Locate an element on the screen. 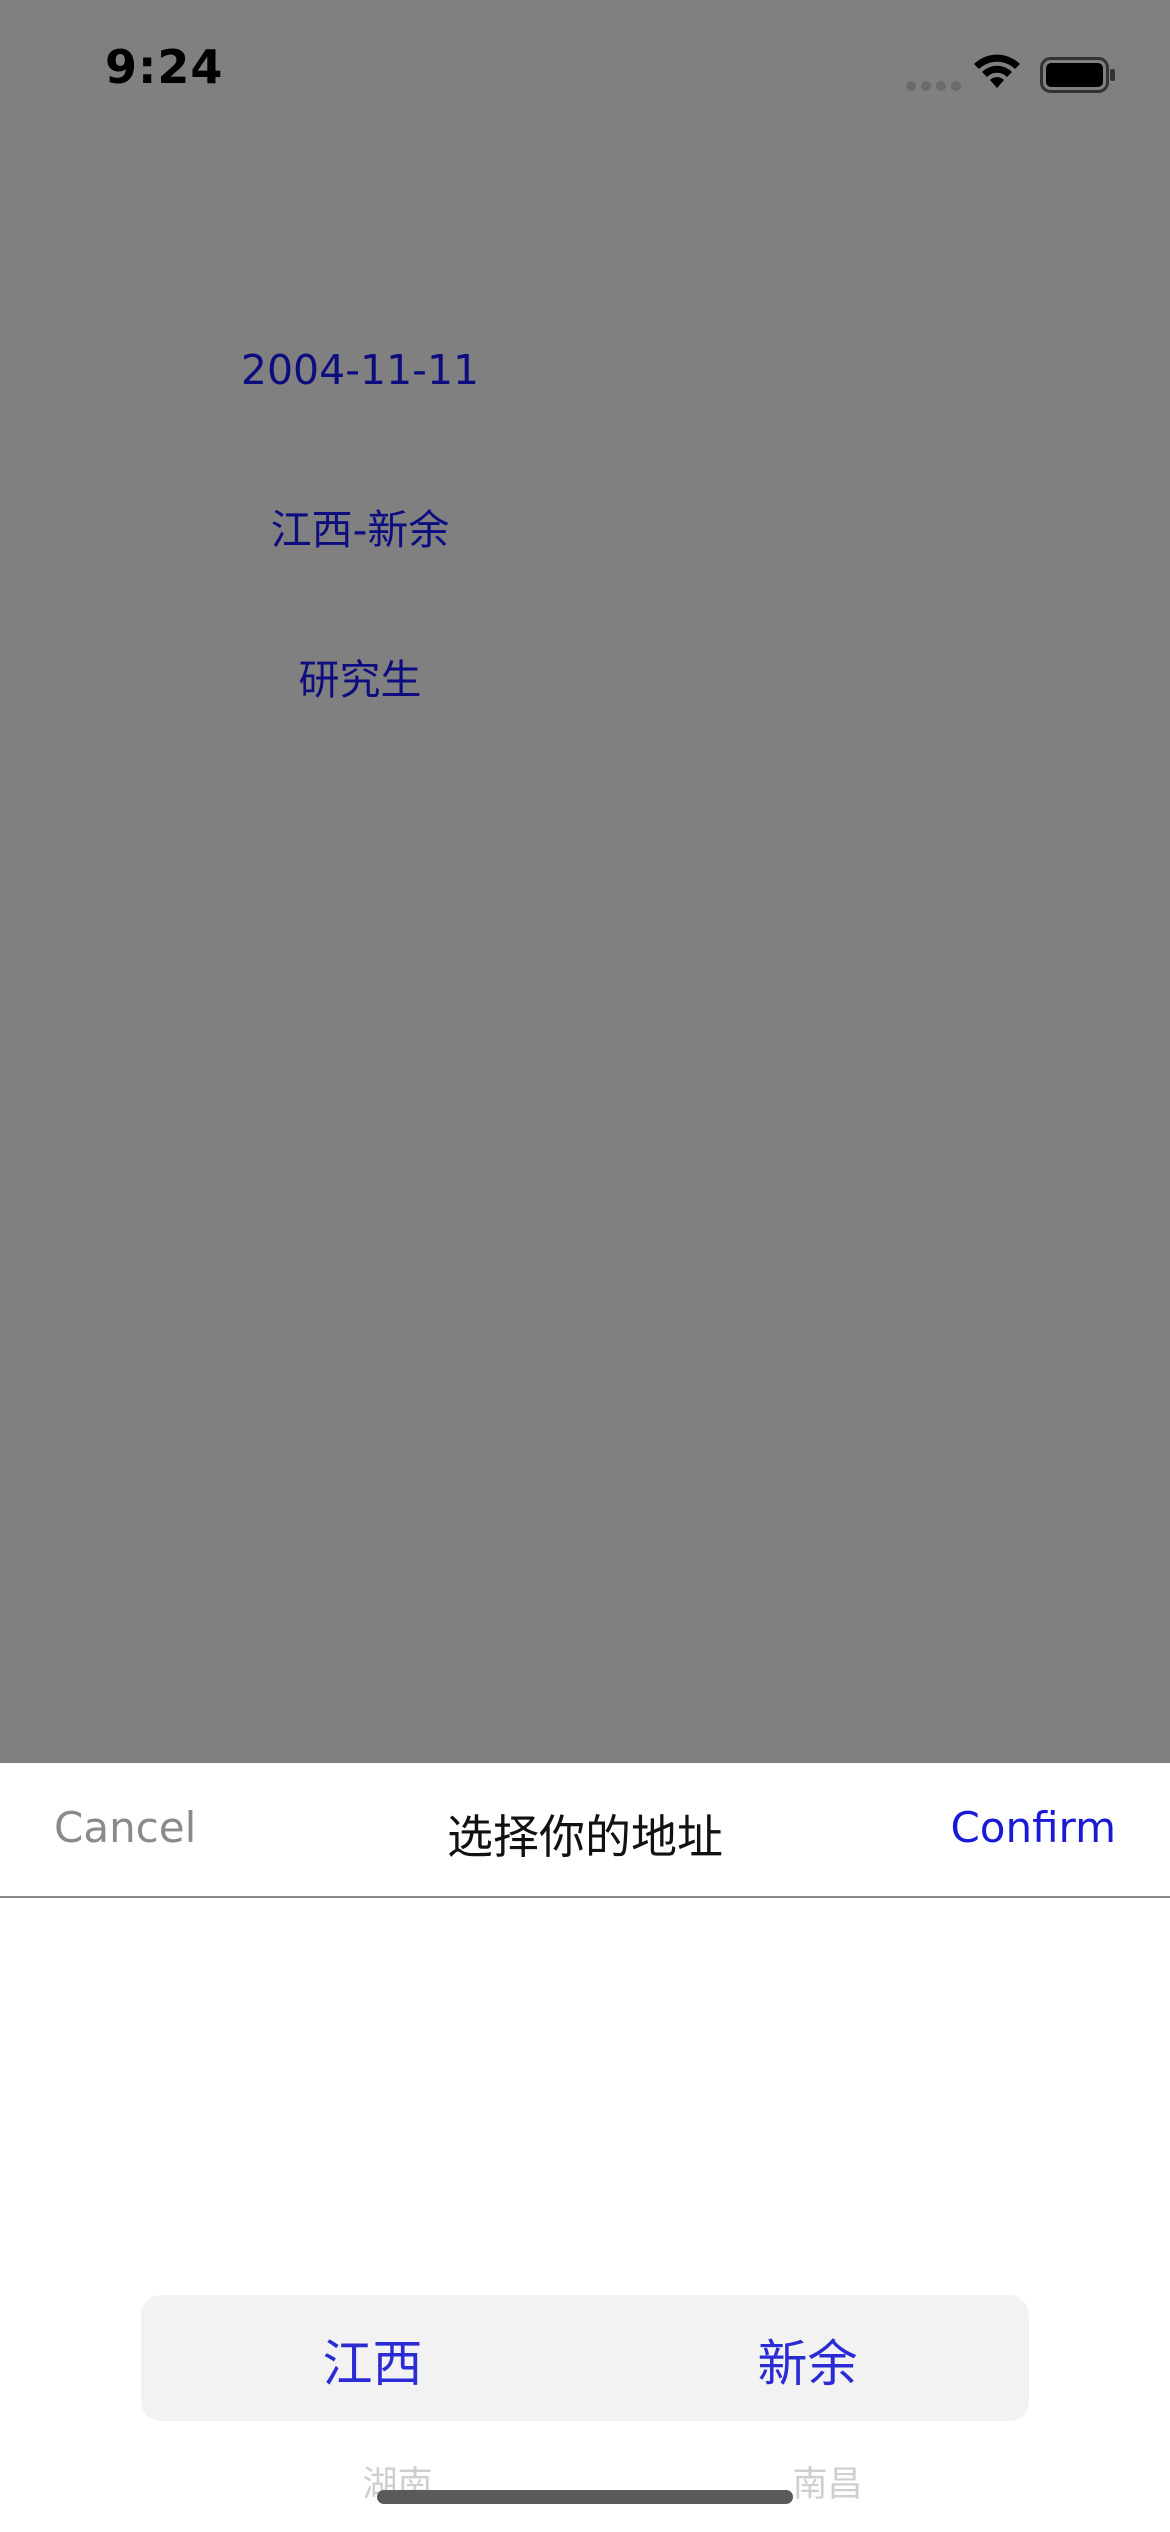  picker-header: Cancel 选择你的地址 Confirm is located at coordinates (585, 1830).